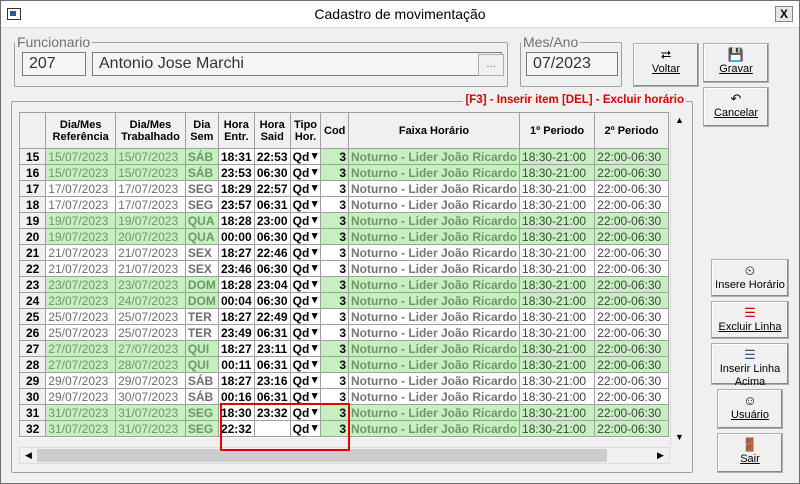  What do you see at coordinates (572, 64) in the screenshot?
I see `month-year-field: 07/2023` at bounding box center [572, 64].